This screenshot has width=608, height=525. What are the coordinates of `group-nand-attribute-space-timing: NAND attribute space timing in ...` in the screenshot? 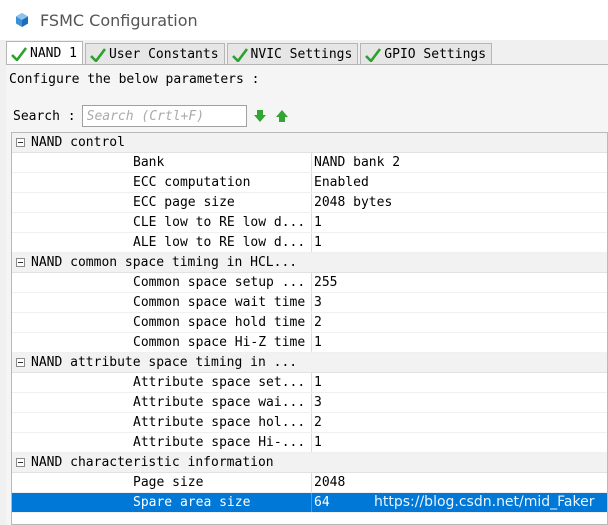 It's located at (309, 363).